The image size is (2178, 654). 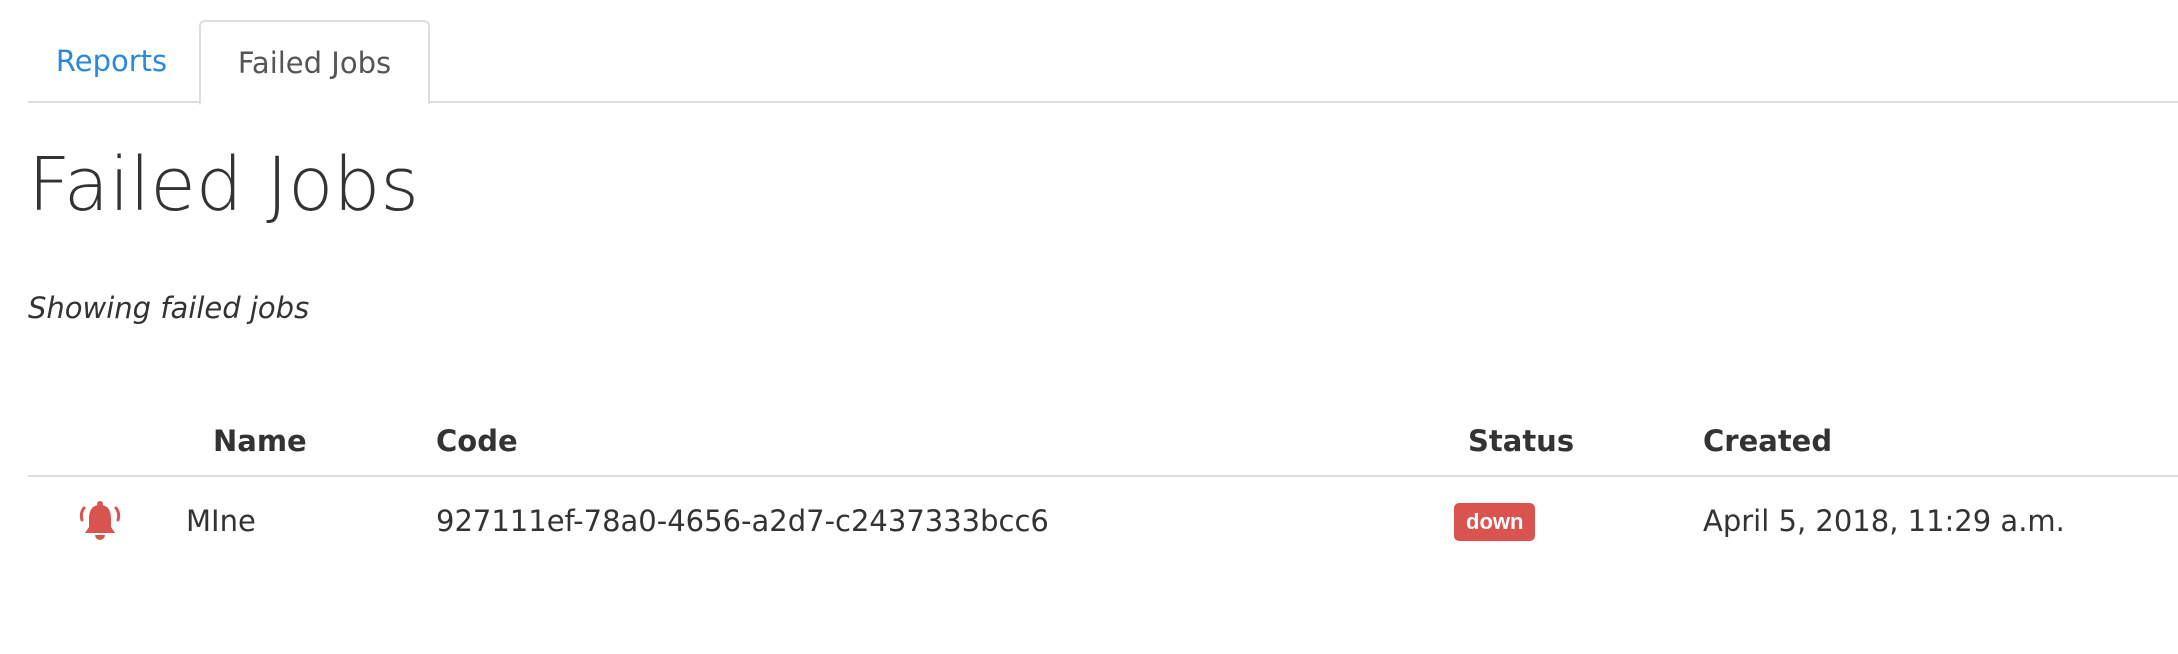 What do you see at coordinates (742, 521) in the screenshot?
I see `job-code: 927111ef-78a0-4656-a2d7-c2437333bcc6` at bounding box center [742, 521].